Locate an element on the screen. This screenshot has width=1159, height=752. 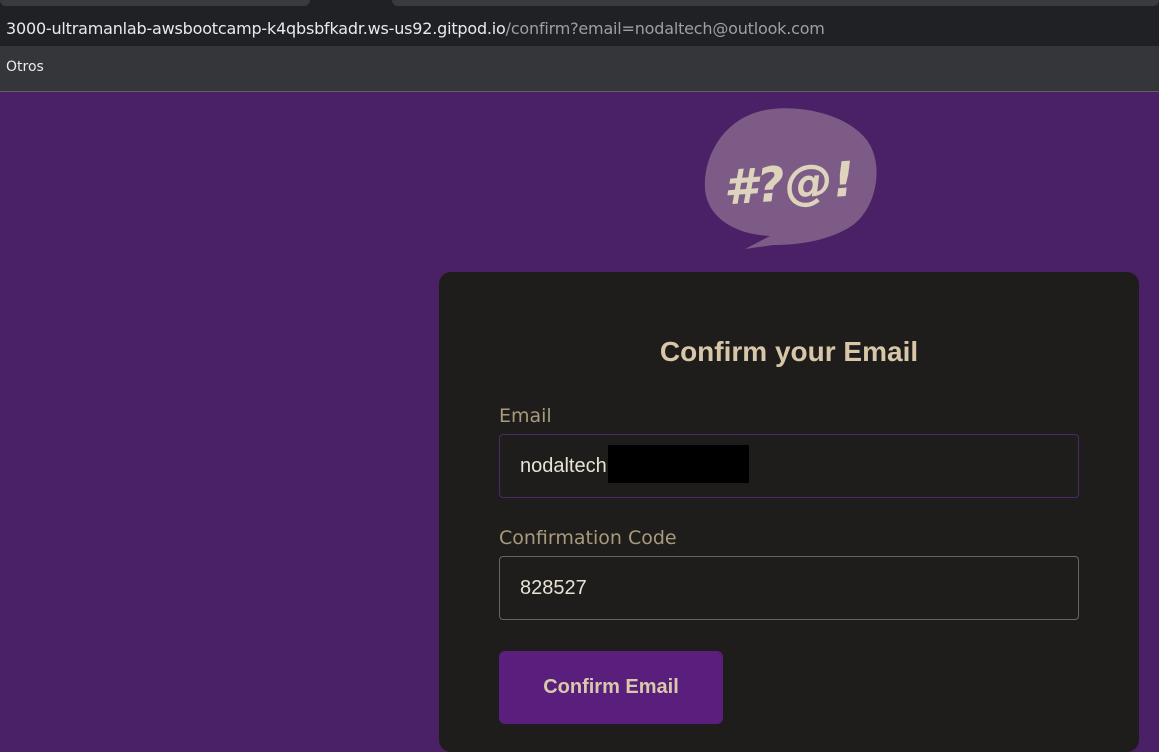
confirmation-code-field is located at coordinates (789, 588).